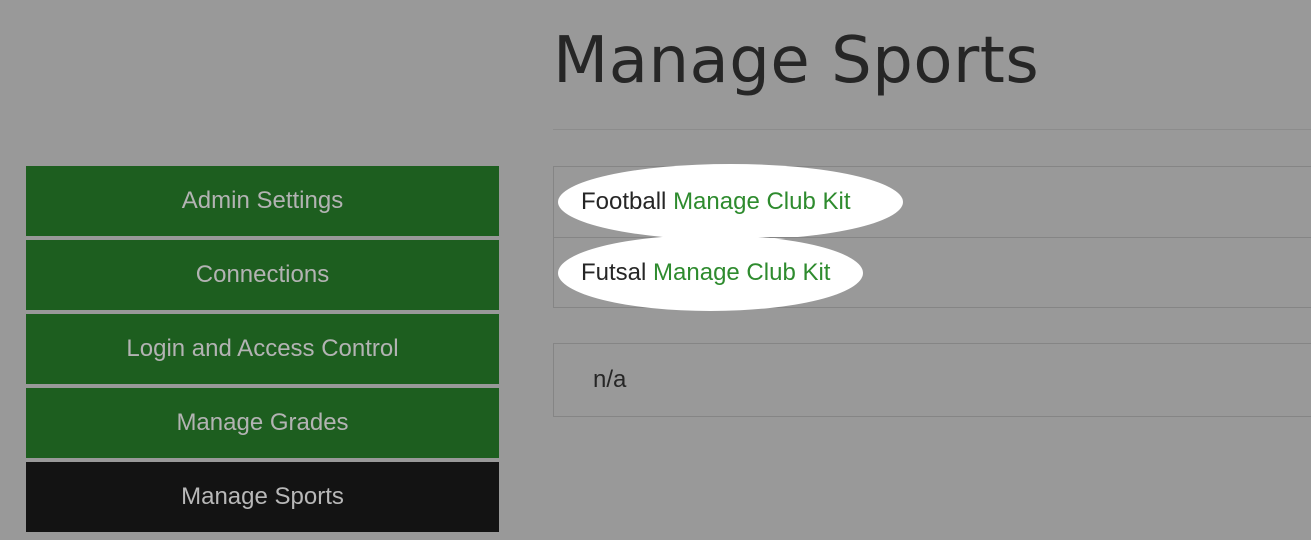 The width and height of the screenshot is (1311, 540). Describe the element at coordinates (932, 380) in the screenshot. I see `empty-state-box: n/a` at that location.